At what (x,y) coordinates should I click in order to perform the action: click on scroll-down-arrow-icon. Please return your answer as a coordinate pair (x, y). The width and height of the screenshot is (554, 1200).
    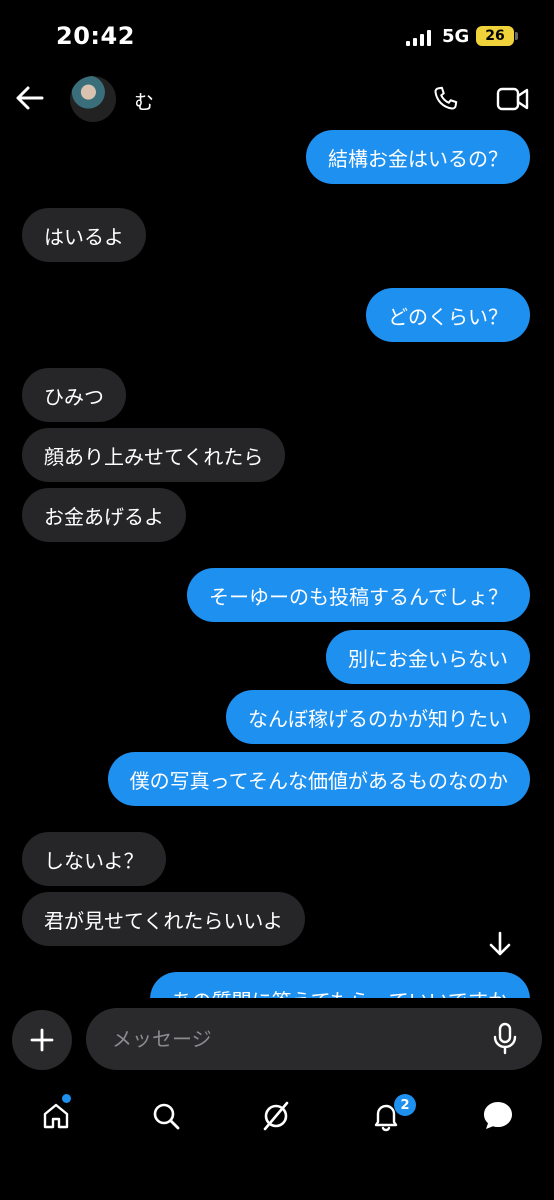
    Looking at the image, I should click on (500, 944).